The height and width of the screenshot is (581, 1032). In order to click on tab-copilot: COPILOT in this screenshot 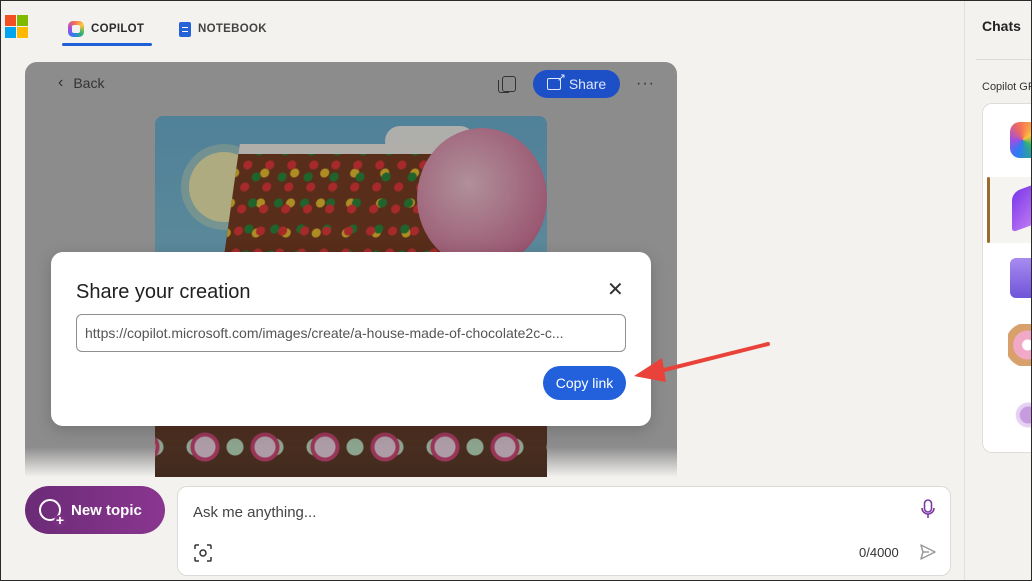, I will do `click(107, 30)`.